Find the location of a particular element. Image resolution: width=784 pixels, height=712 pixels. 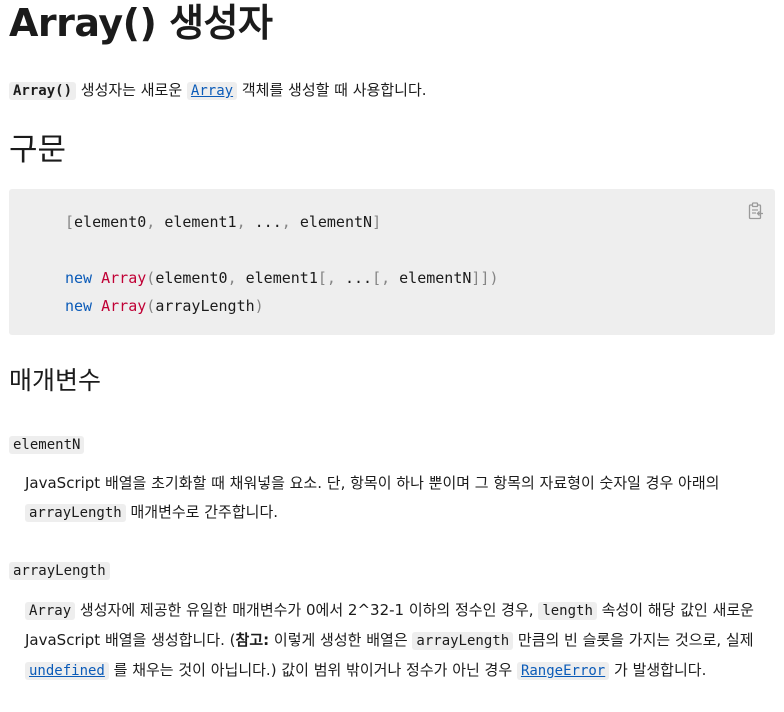

intro-text: 생성자는 새로운 is located at coordinates (131, 90).